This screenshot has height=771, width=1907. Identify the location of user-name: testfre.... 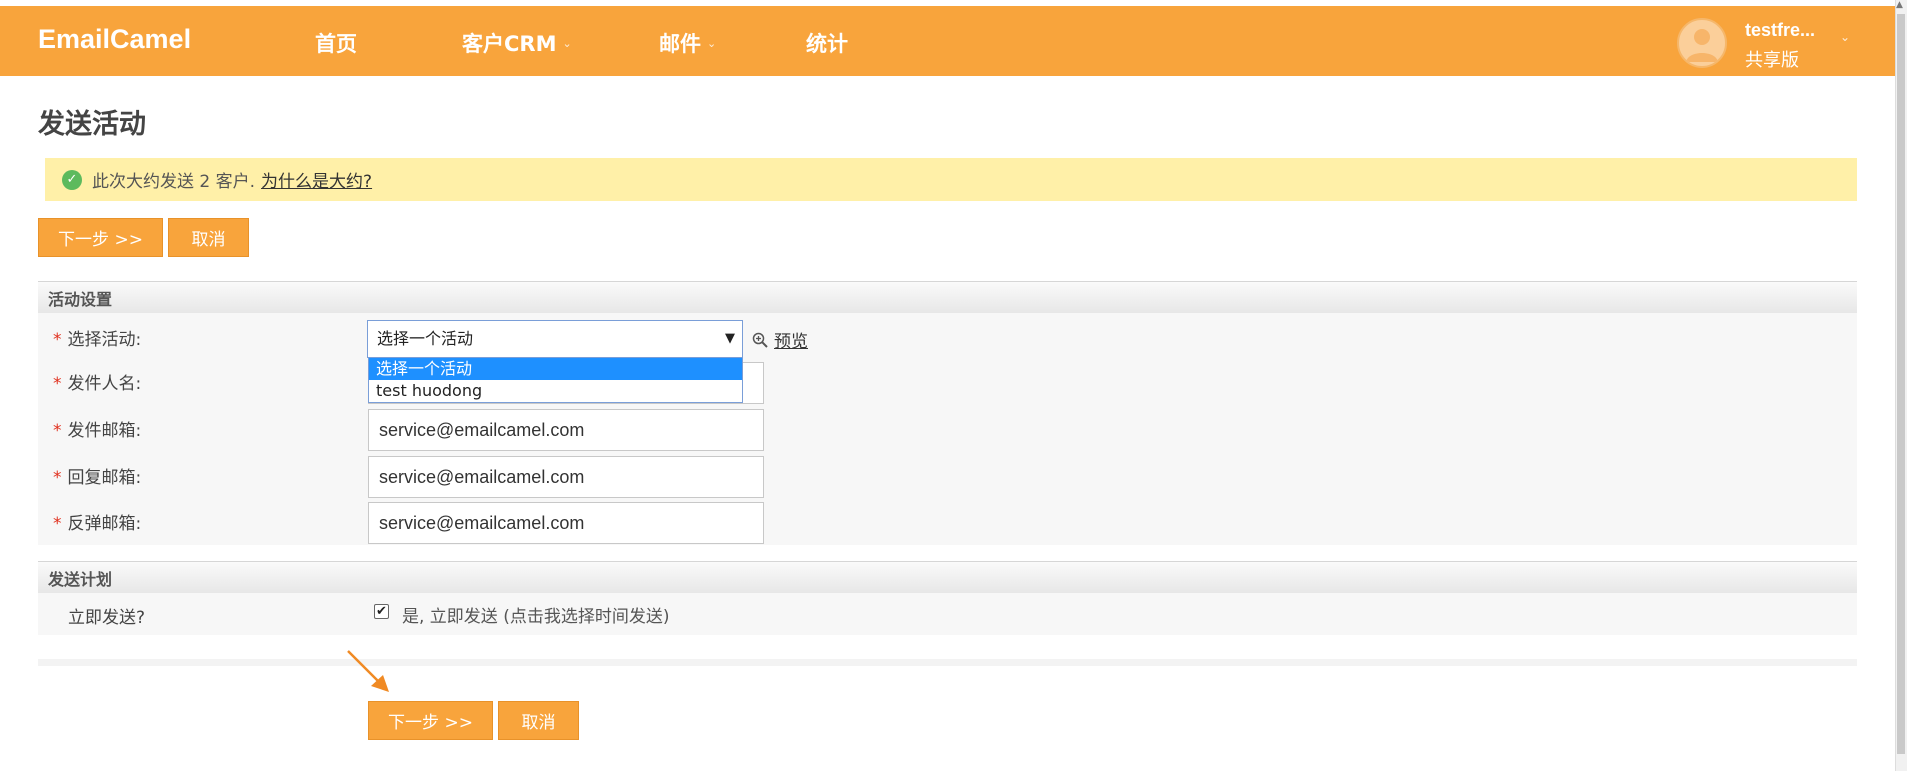
(1780, 30).